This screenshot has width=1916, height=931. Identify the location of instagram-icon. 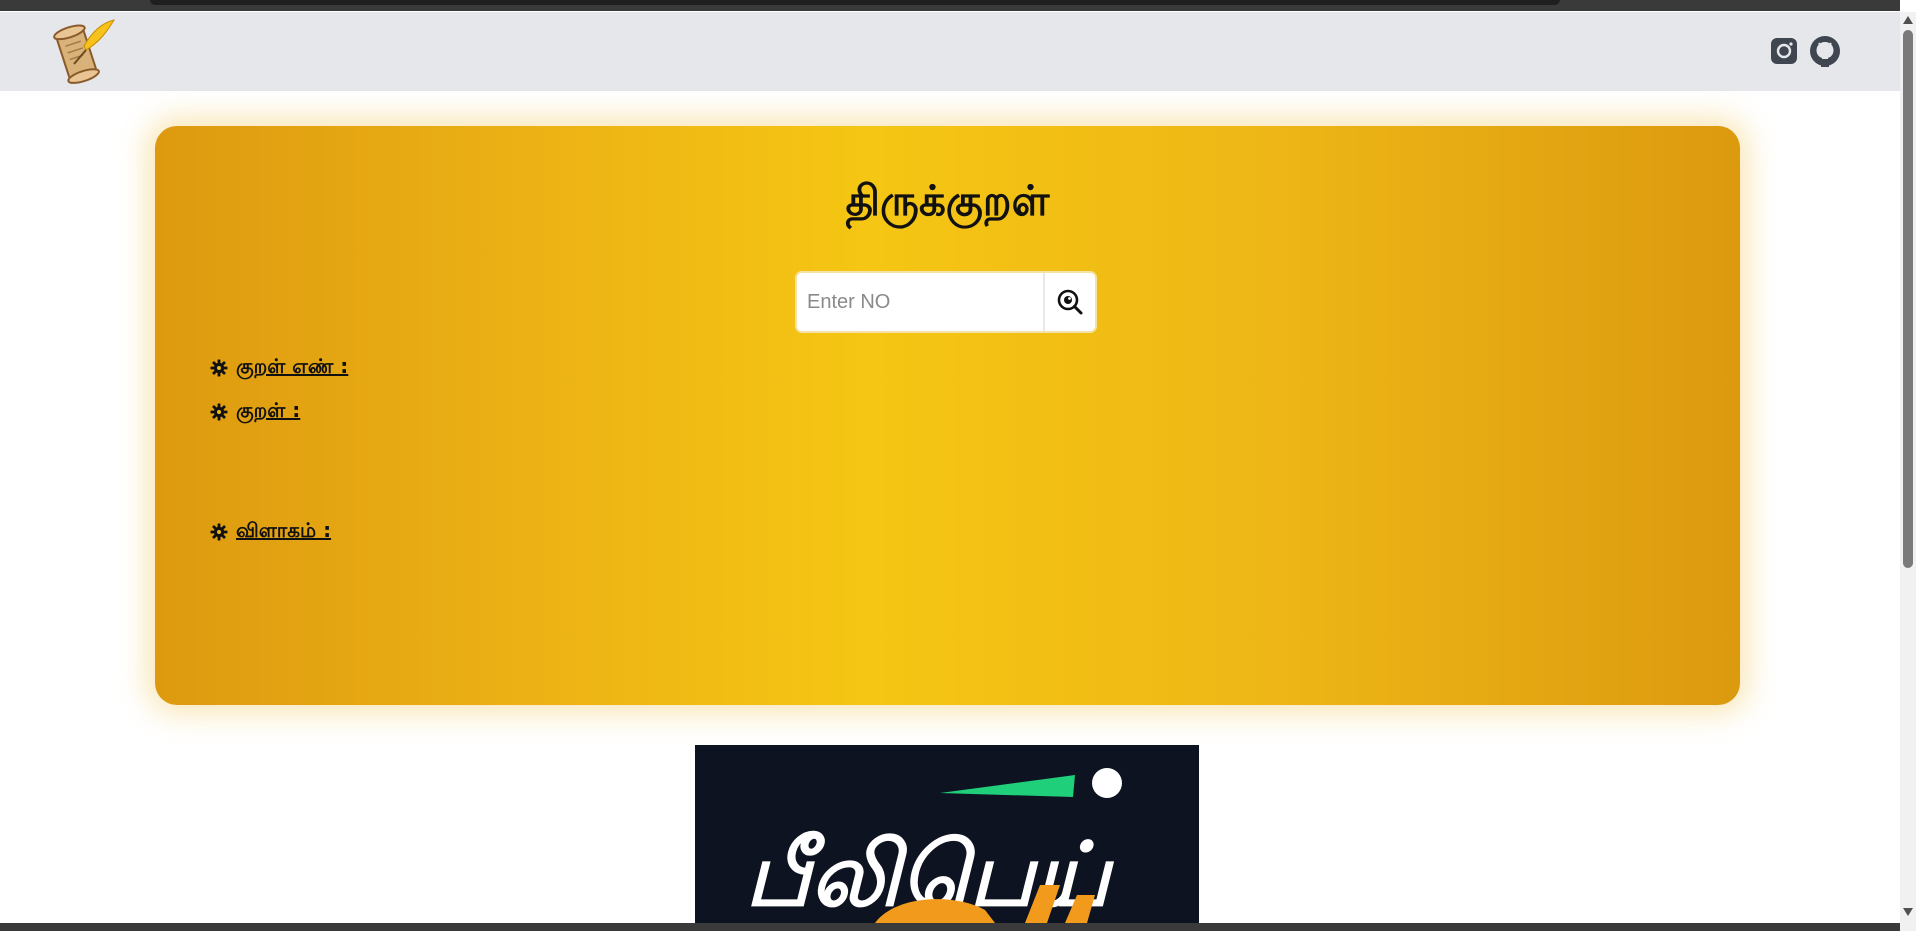
(1784, 51).